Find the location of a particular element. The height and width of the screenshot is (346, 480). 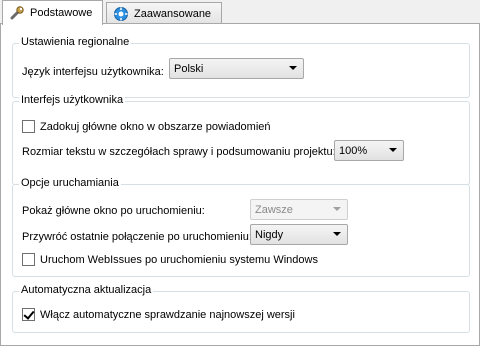

restore-connection-select-value: Nigdy is located at coordinates (269, 234).